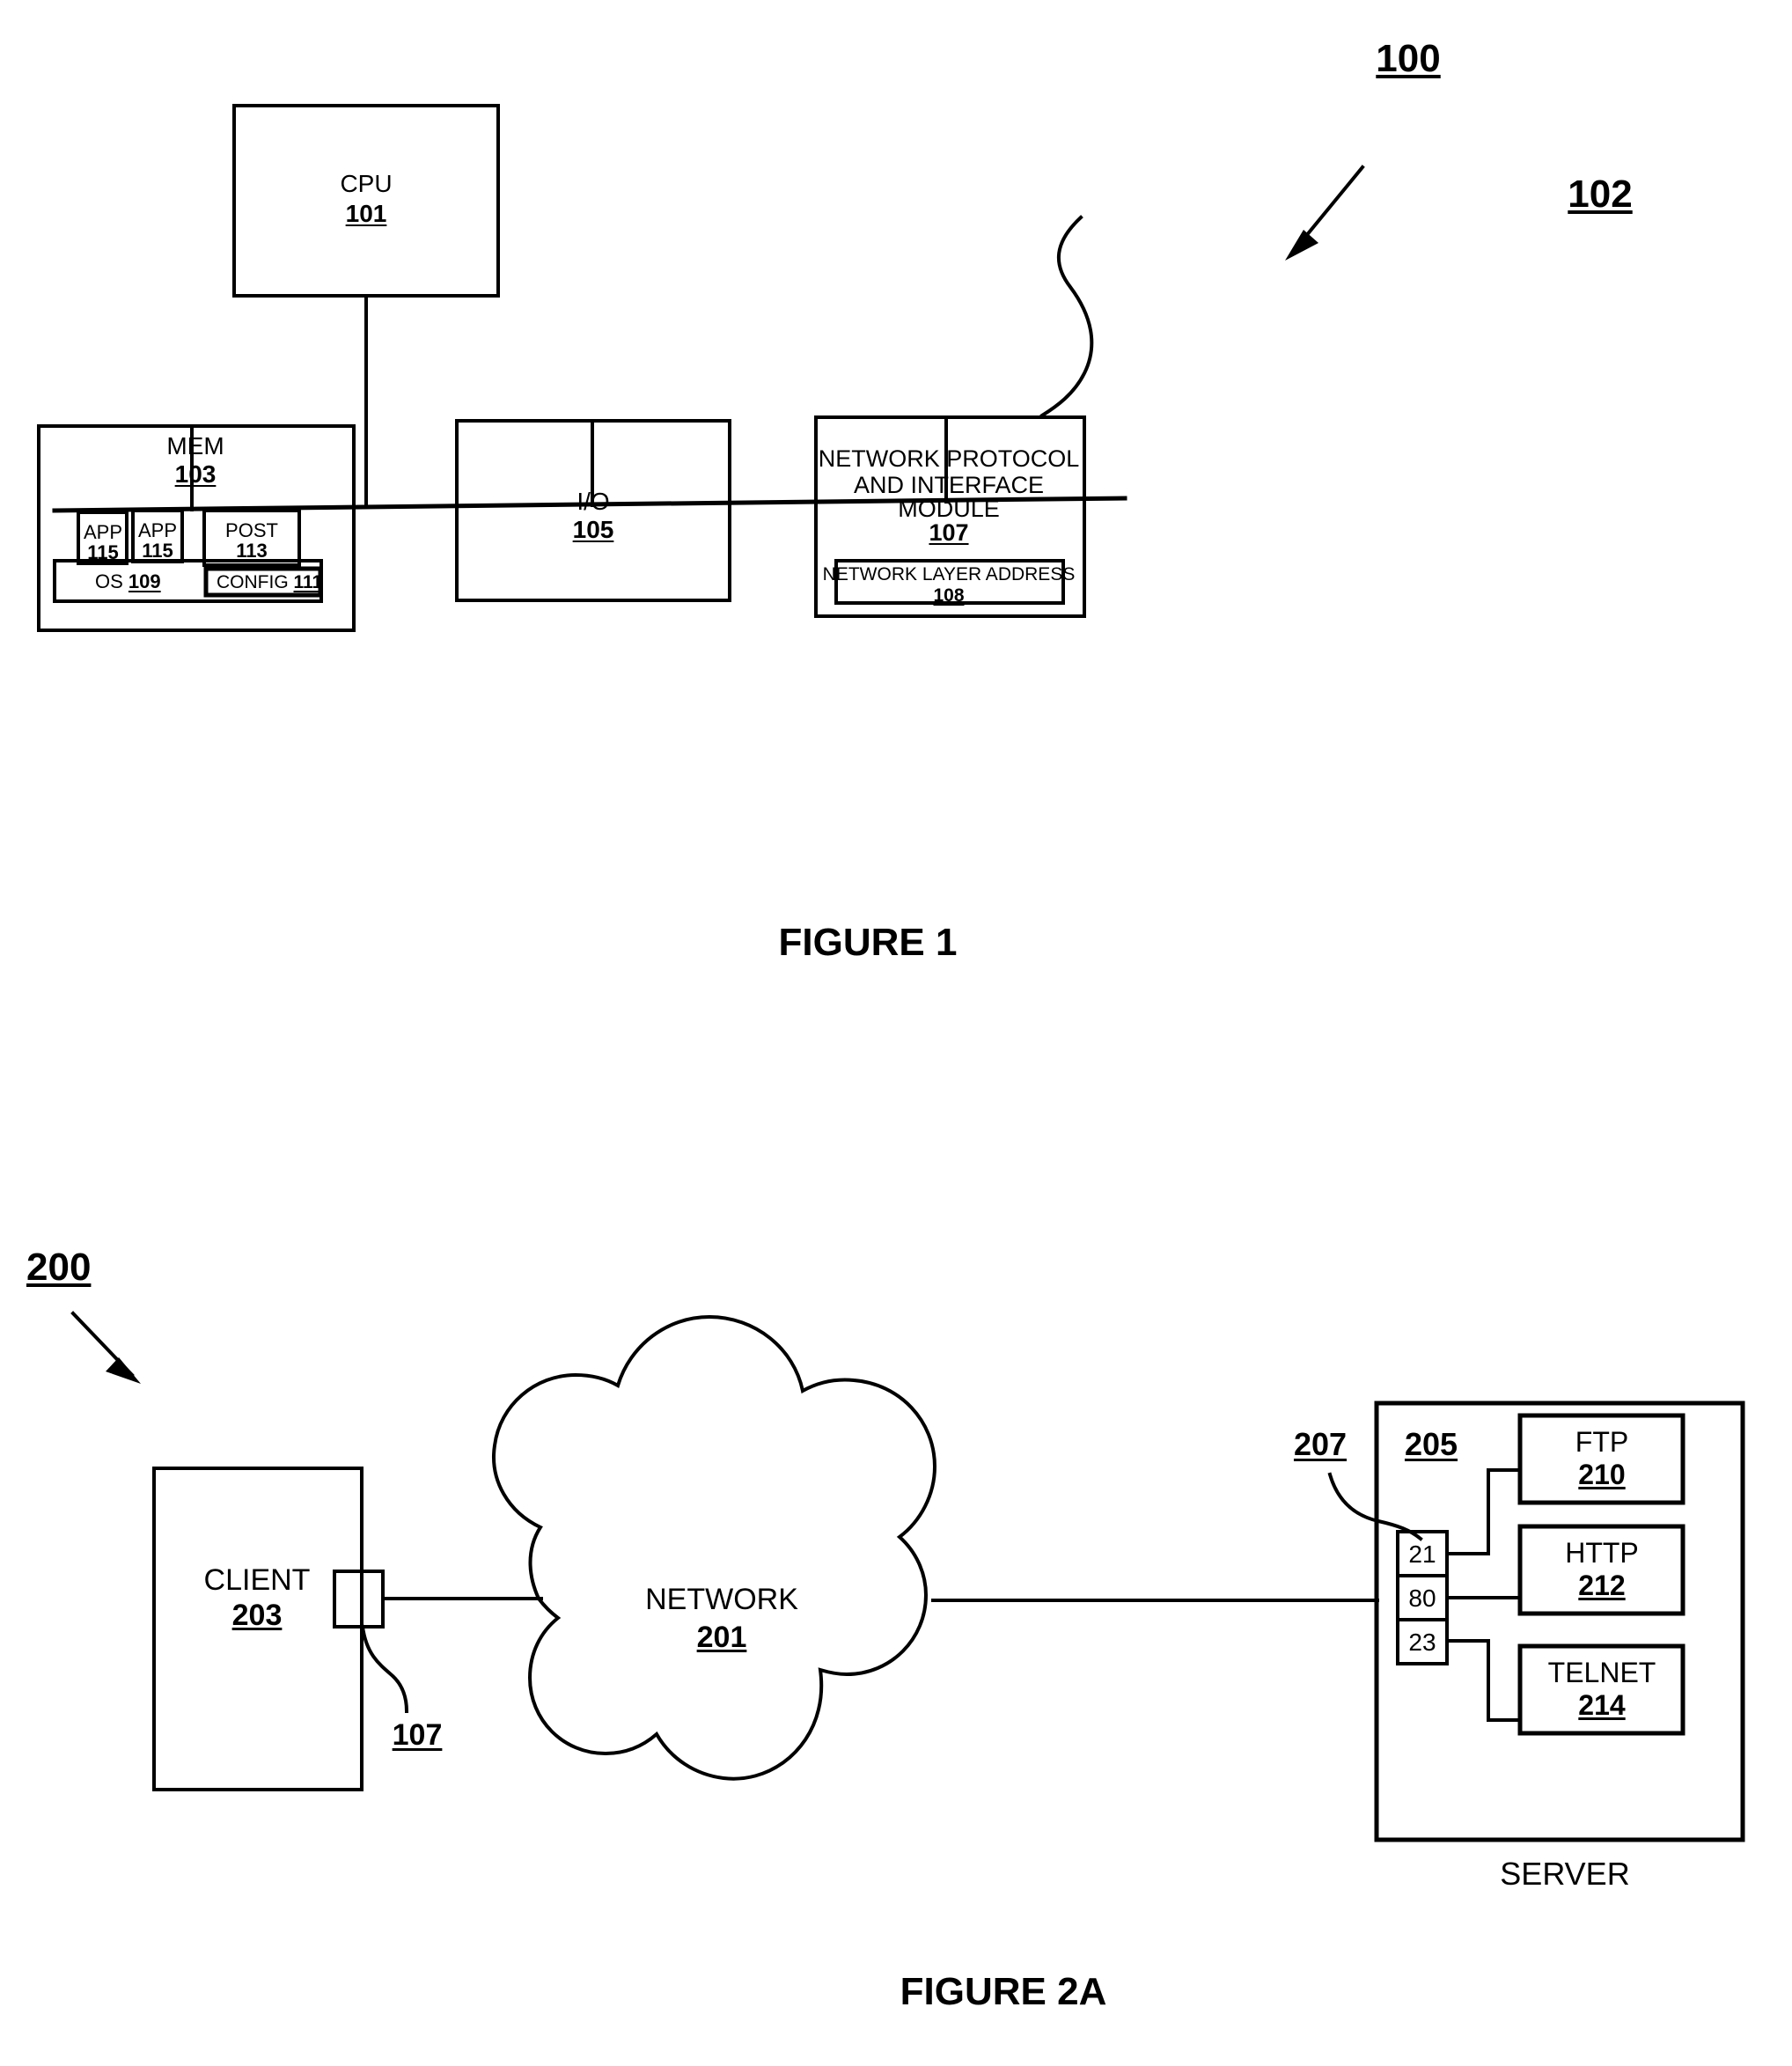 Image resolution: width=1792 pixels, height=2066 pixels. Describe the element at coordinates (949, 574) in the screenshot. I see `network-layer-address-label: NETWORK LAYER ADDRESS` at that location.